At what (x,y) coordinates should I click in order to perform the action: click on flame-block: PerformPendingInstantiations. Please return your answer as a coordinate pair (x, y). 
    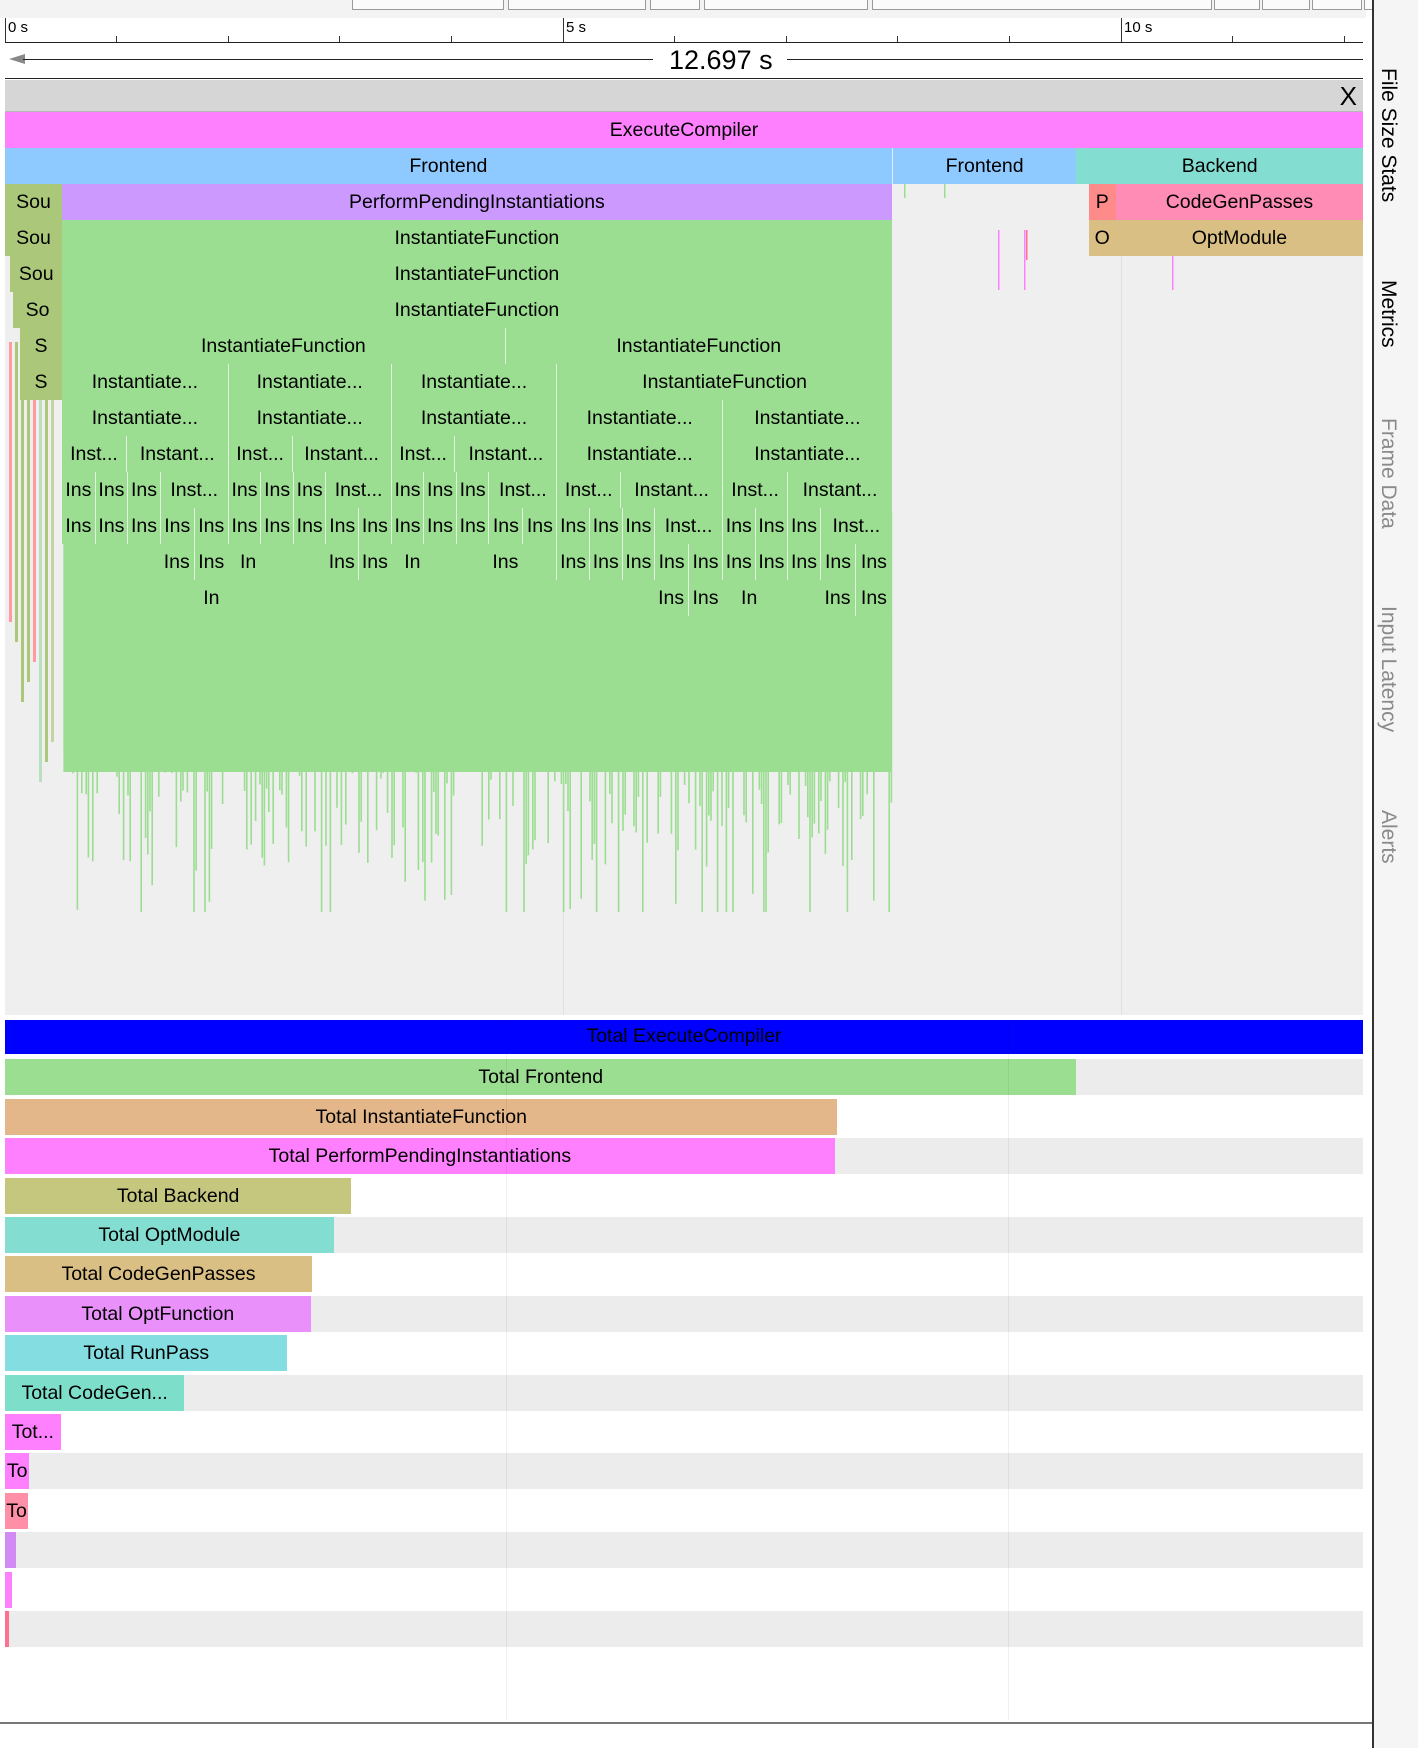
    Looking at the image, I should click on (477, 202).